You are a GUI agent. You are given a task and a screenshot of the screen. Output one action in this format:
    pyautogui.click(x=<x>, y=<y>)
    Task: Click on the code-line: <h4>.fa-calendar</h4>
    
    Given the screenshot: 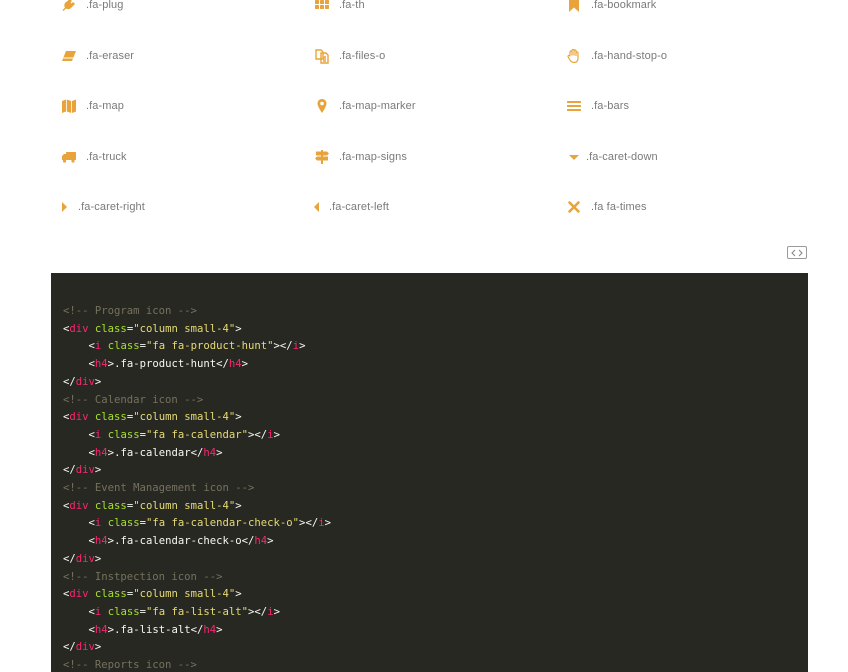 What is the action you would take?
    pyautogui.click(x=155, y=452)
    